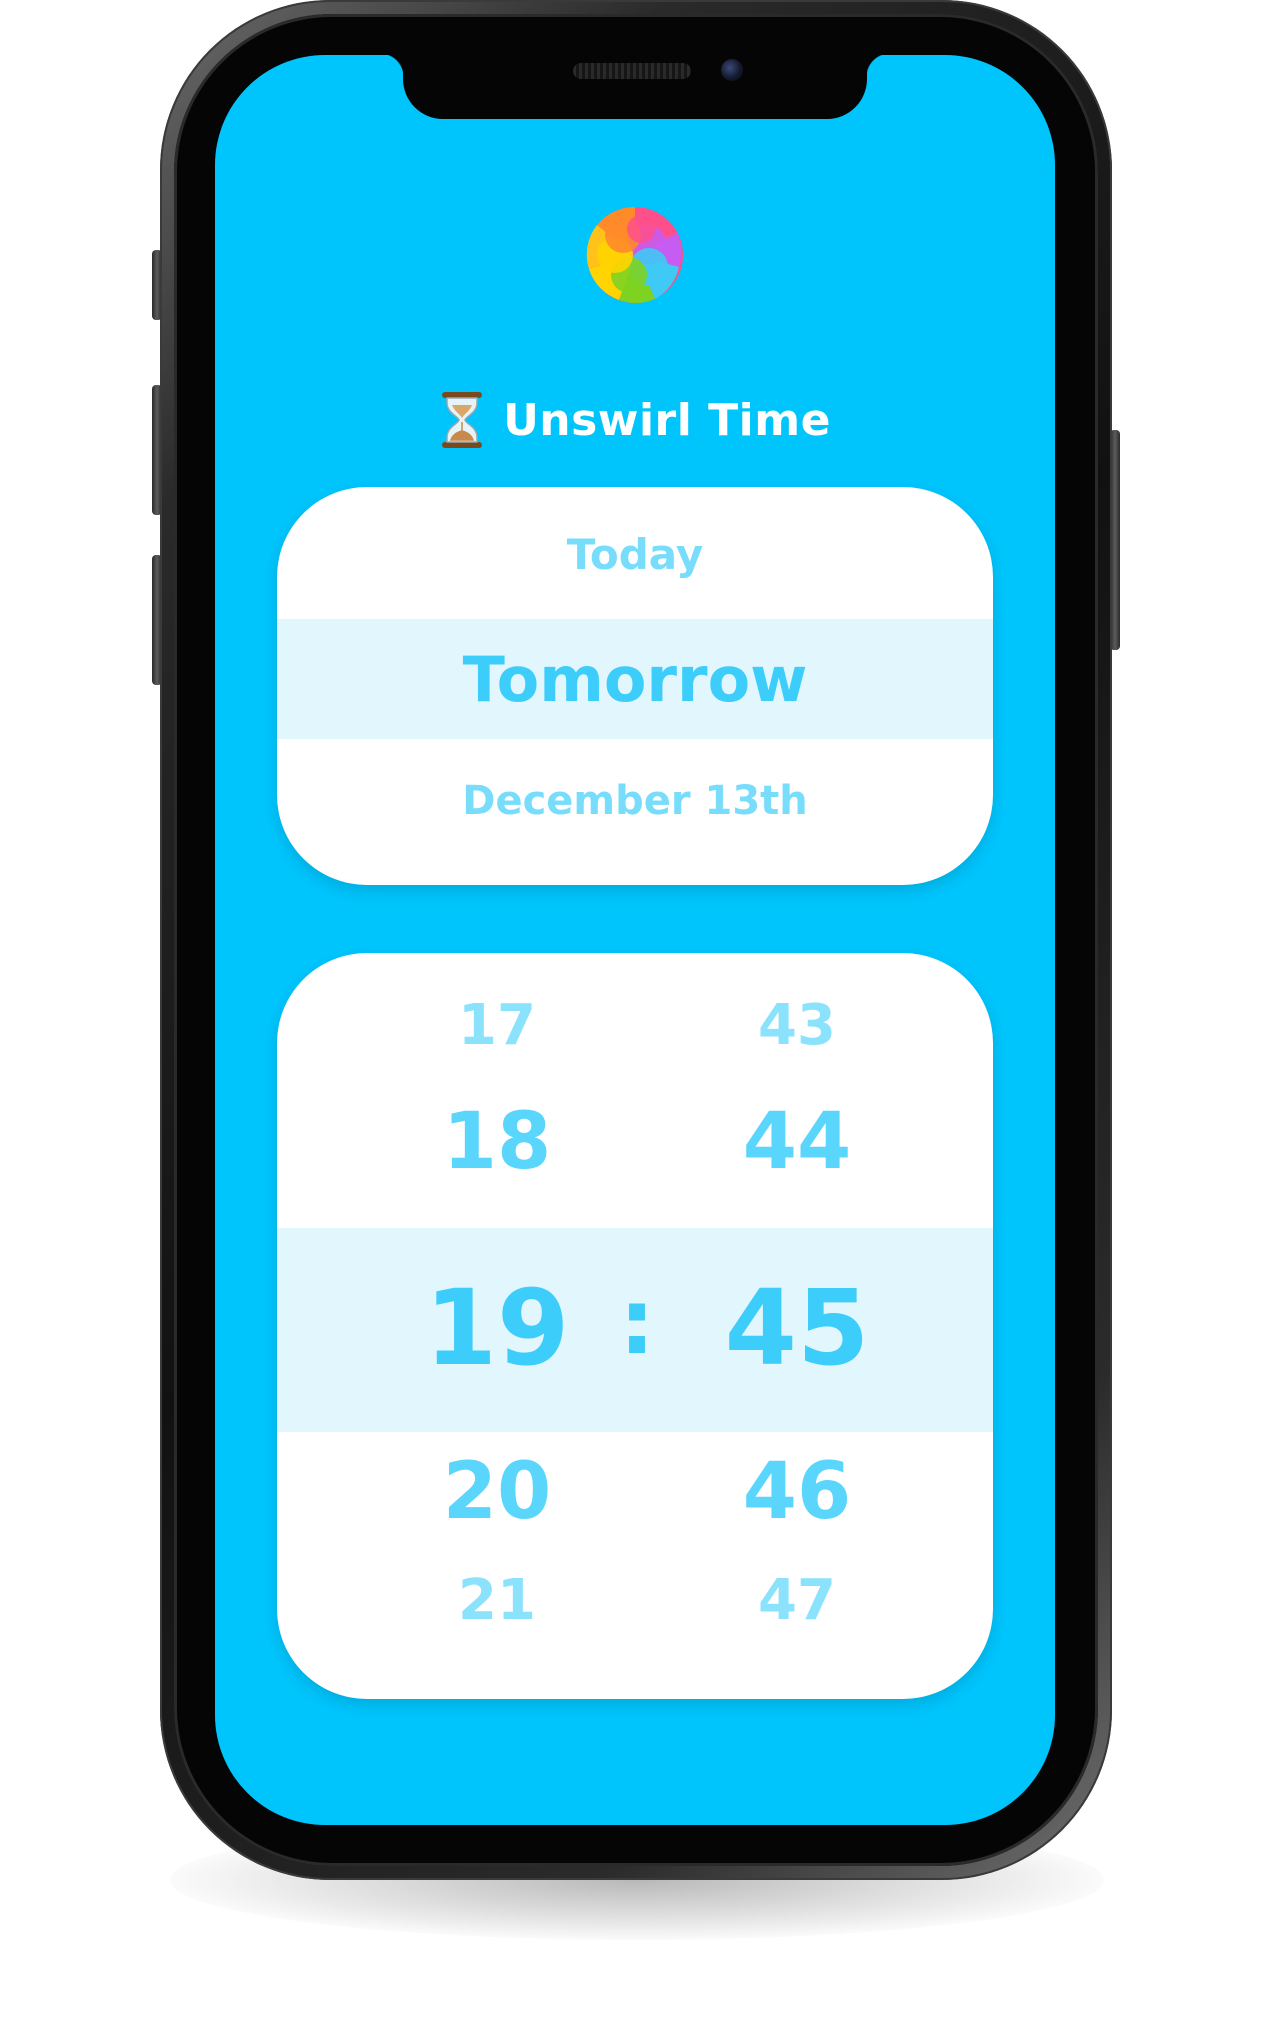 Image resolution: width=1274 pixels, height=2043 pixels. I want to click on date-picker: Today Tomorrow December 13th, so click(635, 686).